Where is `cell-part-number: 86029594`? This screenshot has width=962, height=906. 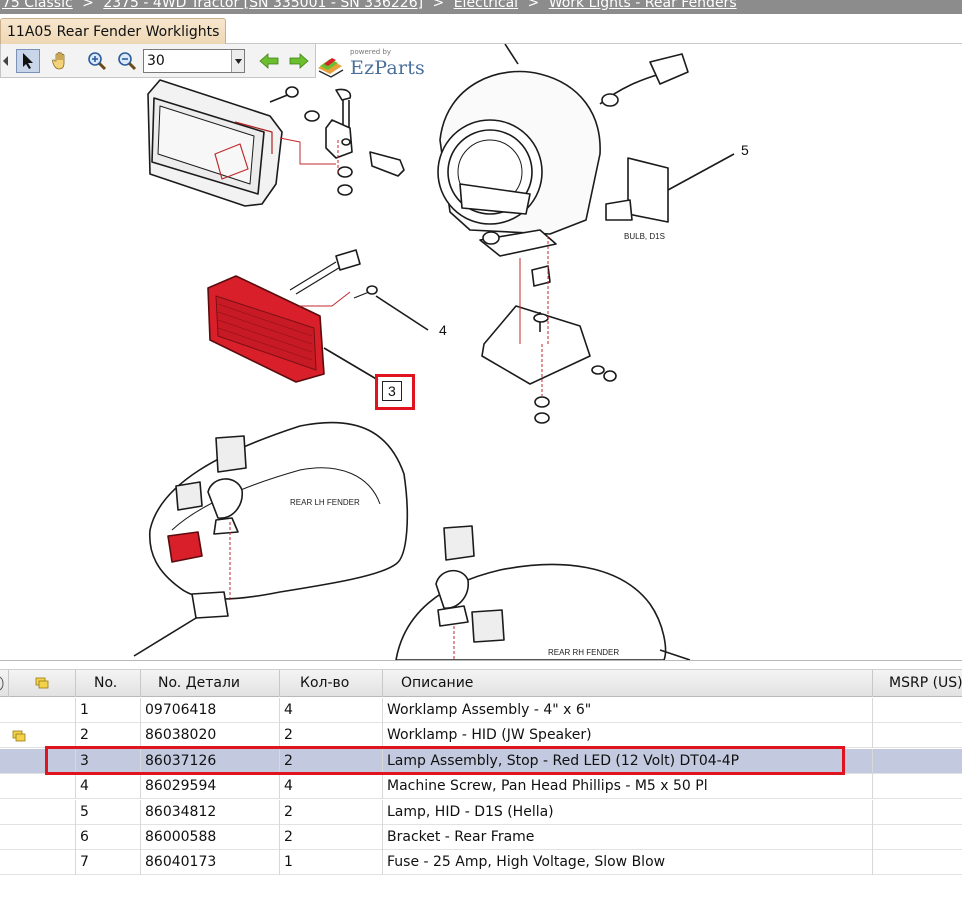 cell-part-number: 86029594 is located at coordinates (209, 787).